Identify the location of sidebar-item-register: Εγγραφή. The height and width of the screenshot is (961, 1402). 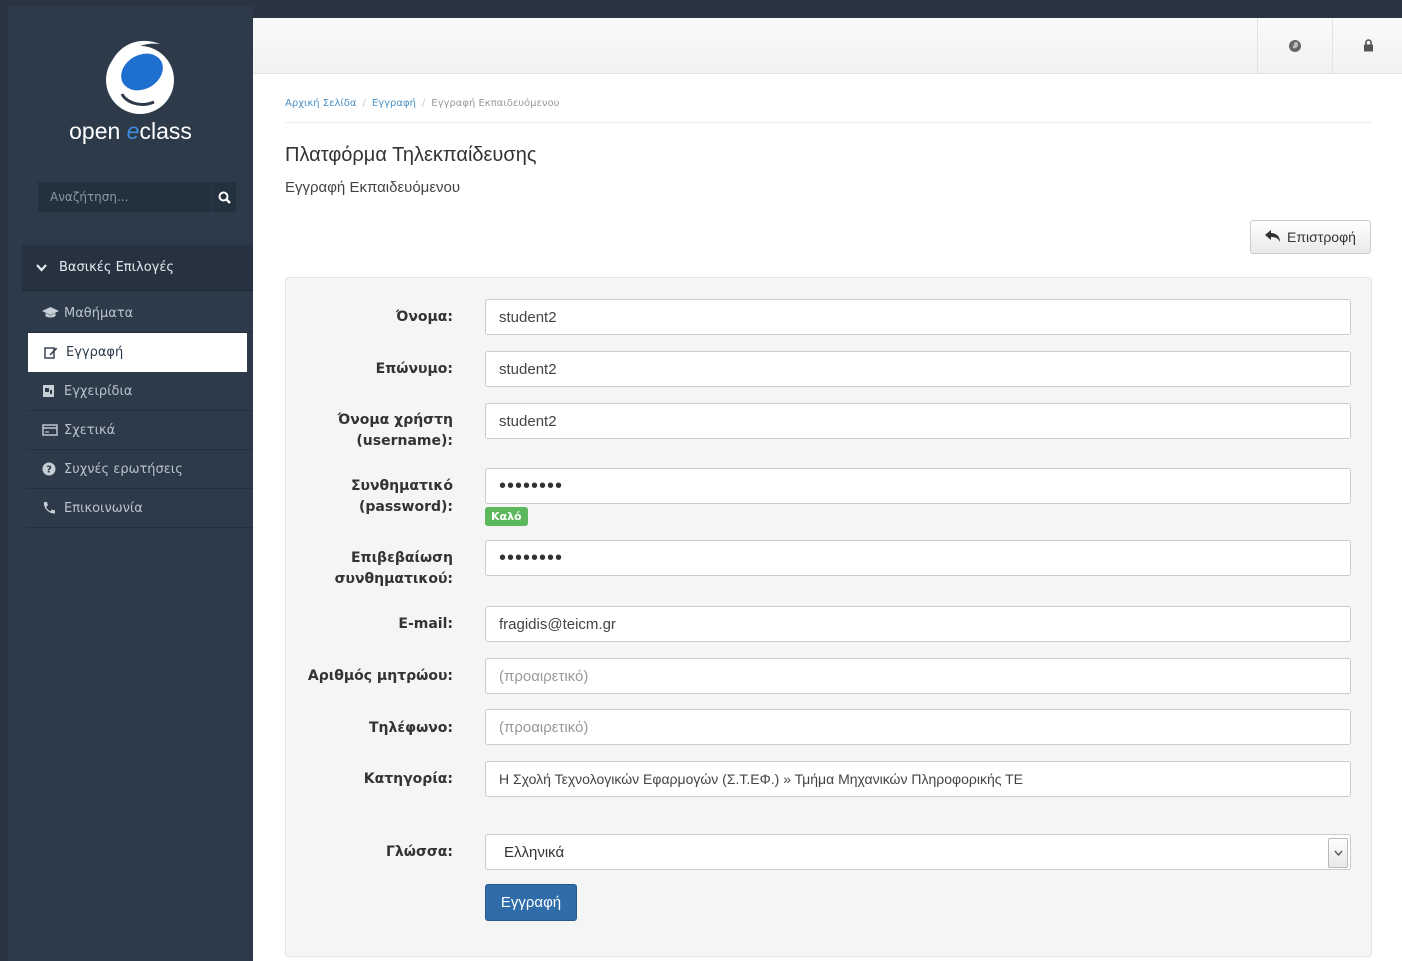
(137, 352).